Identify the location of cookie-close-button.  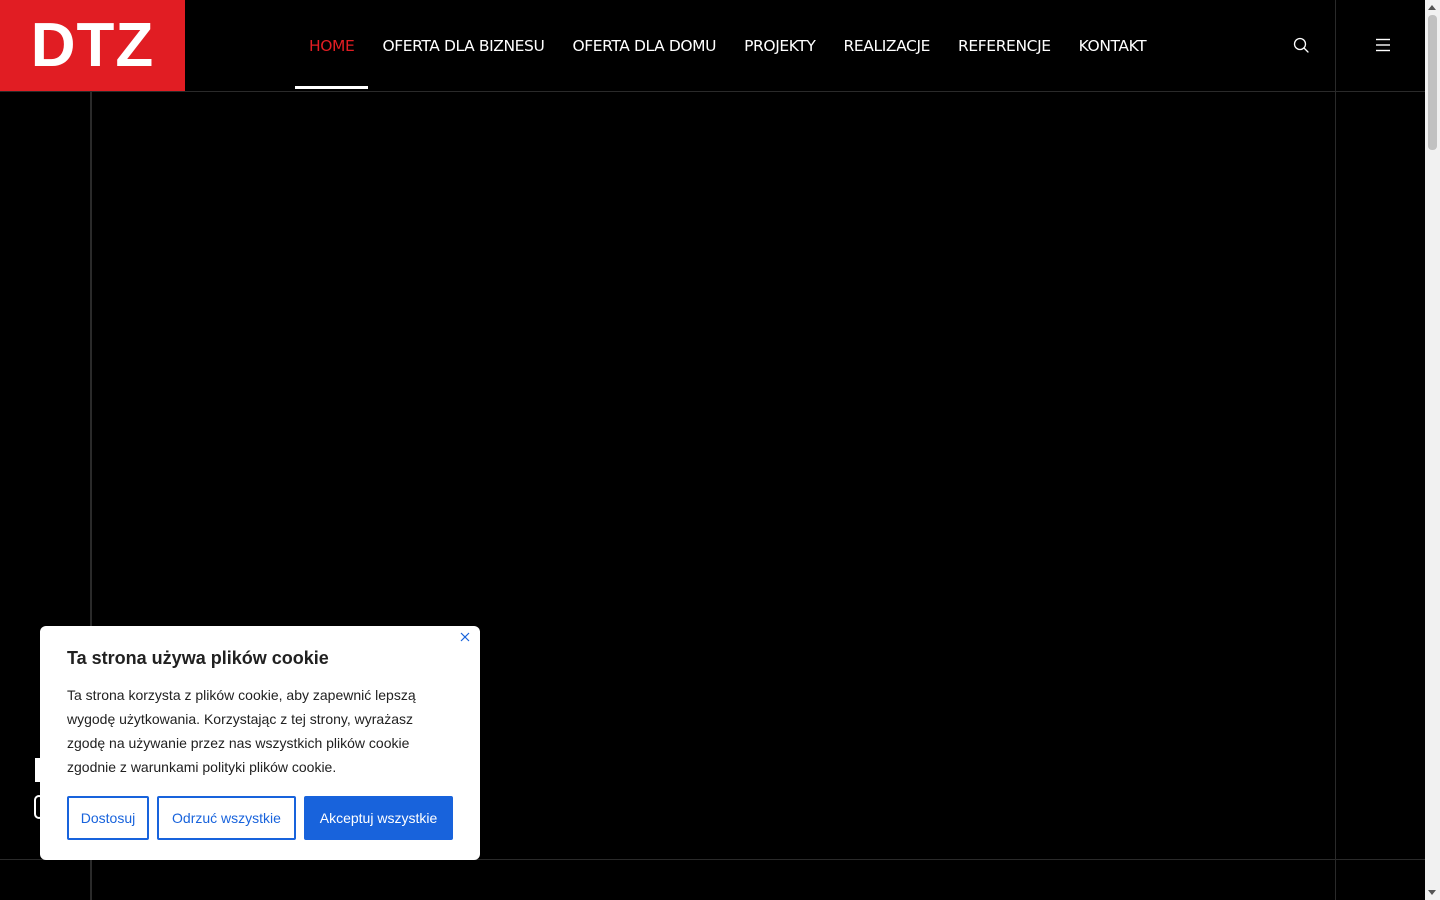
(465, 637).